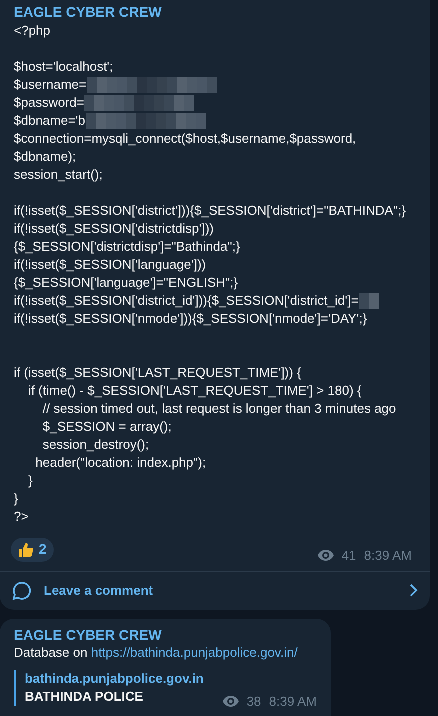  What do you see at coordinates (114, 679) in the screenshot?
I see `preview-site: bathinda.punjabpolice.gov.in` at bounding box center [114, 679].